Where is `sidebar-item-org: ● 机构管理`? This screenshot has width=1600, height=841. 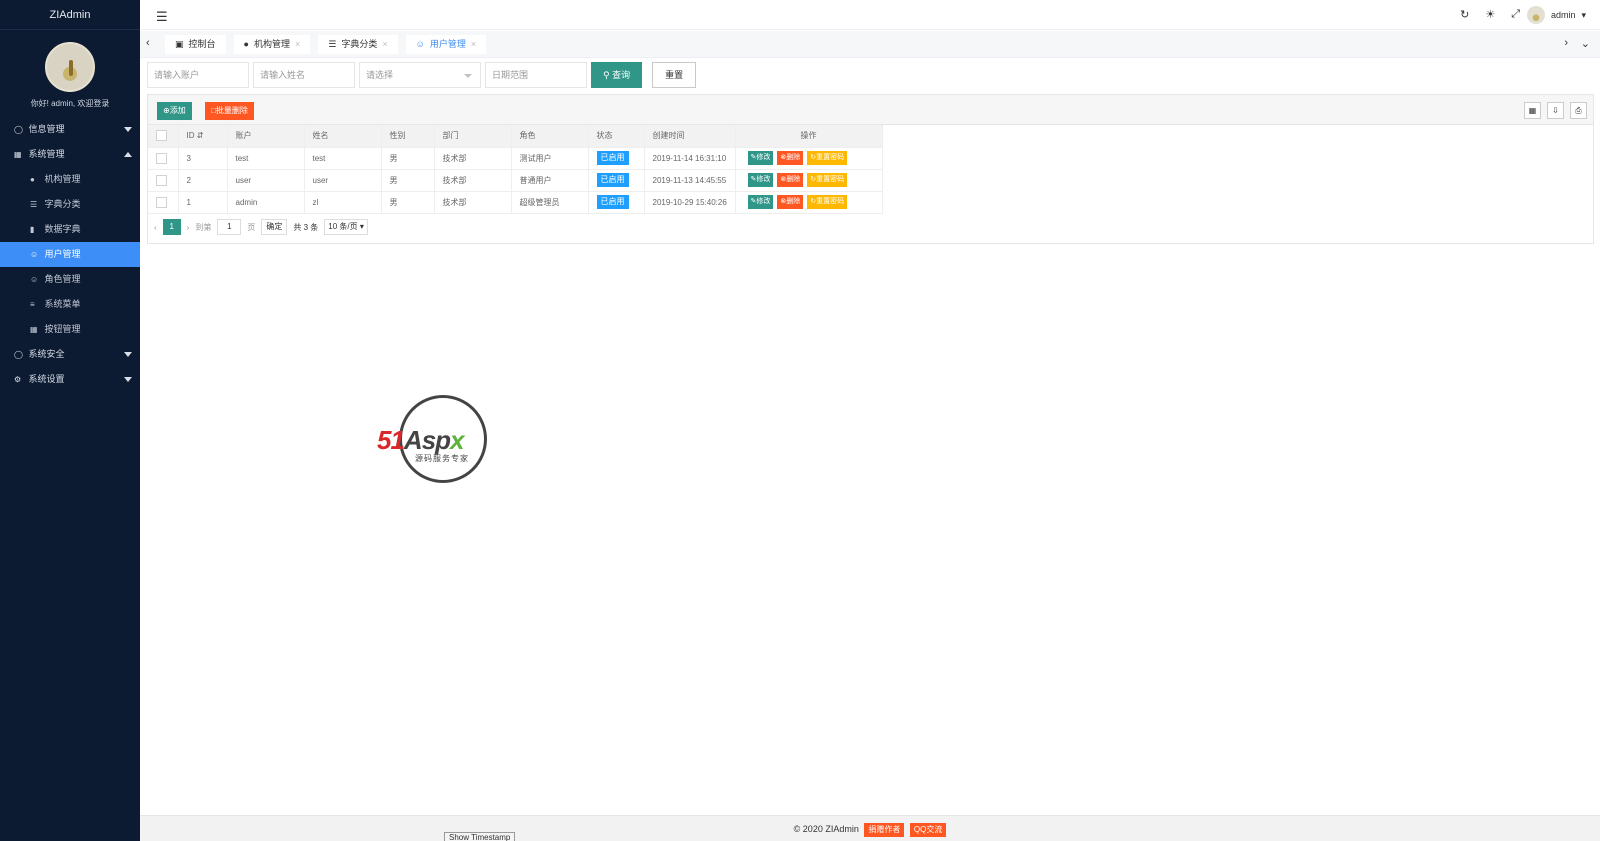
sidebar-item-org: ● 机构管理 is located at coordinates (70, 179).